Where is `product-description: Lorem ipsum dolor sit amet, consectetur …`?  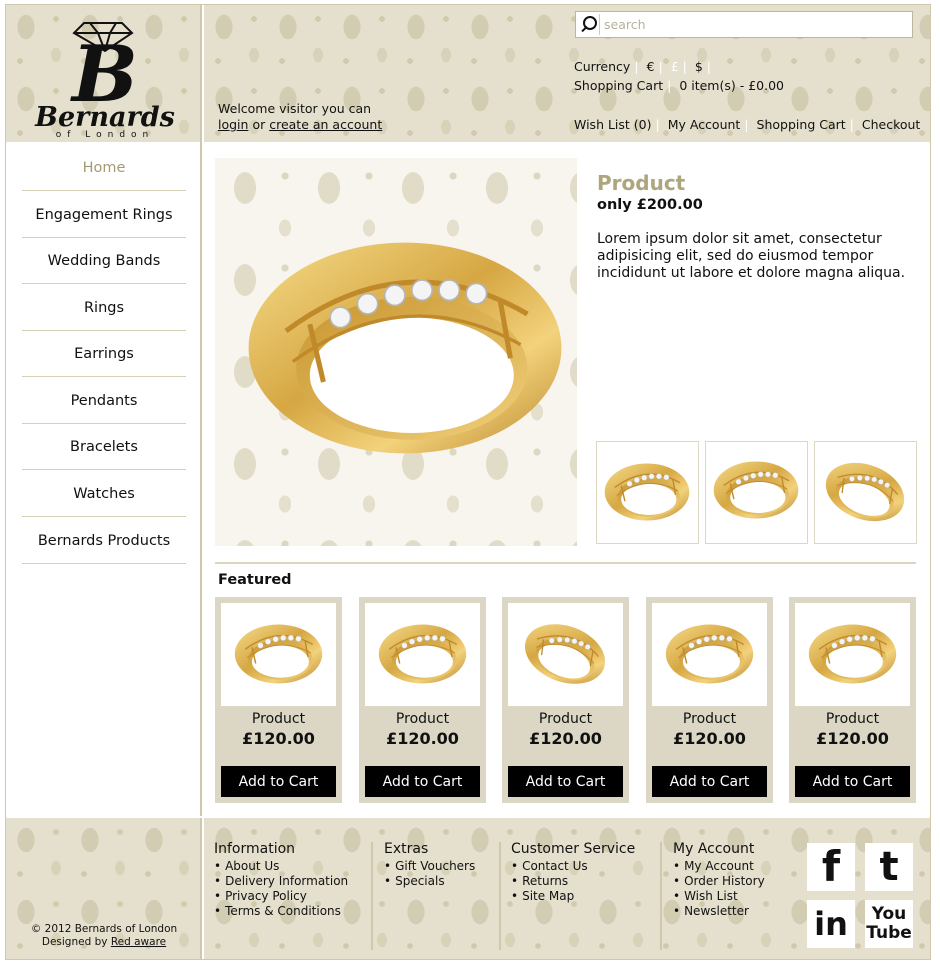
product-description: Lorem ipsum dolor sit amet, consectetur … is located at coordinates (751, 256).